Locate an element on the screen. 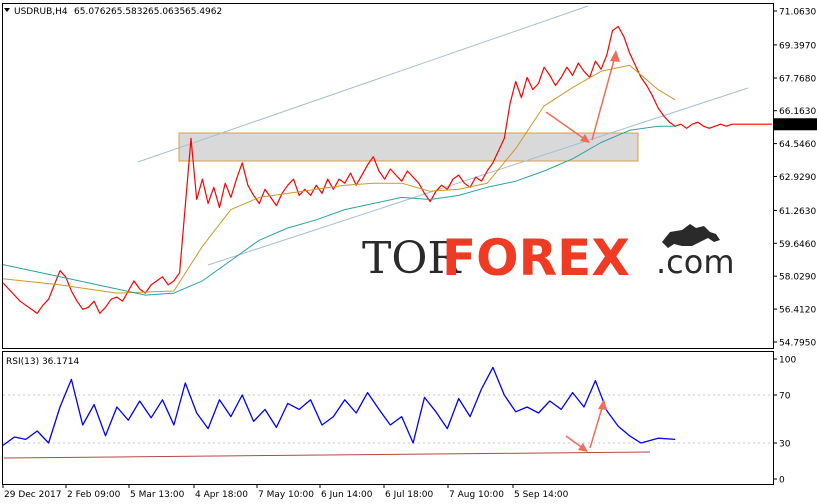  price-y-tick-label: 54.7950 is located at coordinates (797, 344).